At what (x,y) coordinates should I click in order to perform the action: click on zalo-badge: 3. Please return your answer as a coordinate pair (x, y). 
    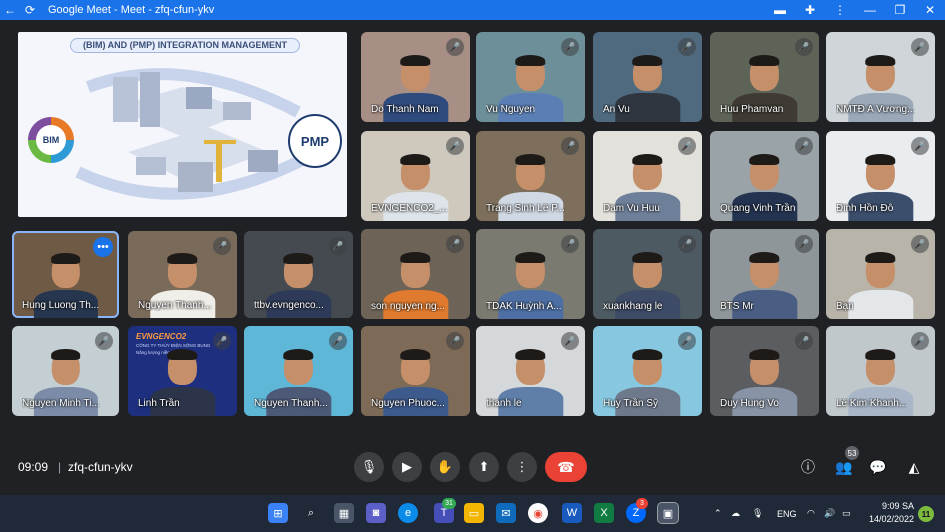
    Looking at the image, I should click on (642, 503).